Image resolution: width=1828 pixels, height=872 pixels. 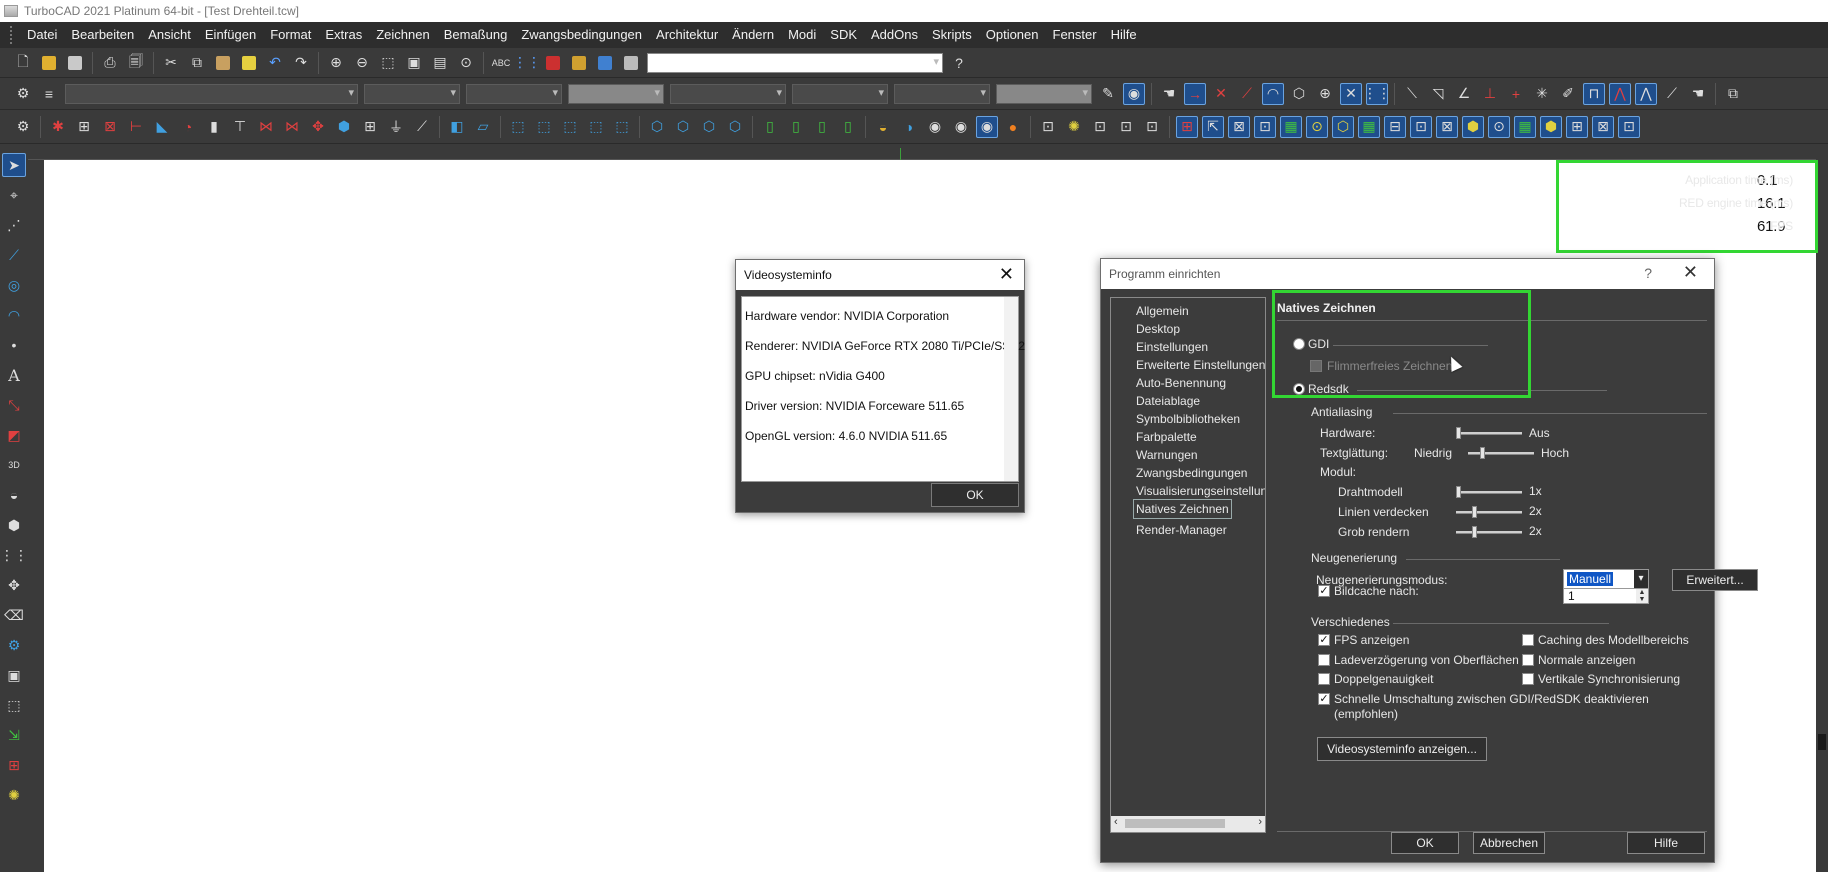 I want to click on hardware-slider, so click(x=1489, y=433).